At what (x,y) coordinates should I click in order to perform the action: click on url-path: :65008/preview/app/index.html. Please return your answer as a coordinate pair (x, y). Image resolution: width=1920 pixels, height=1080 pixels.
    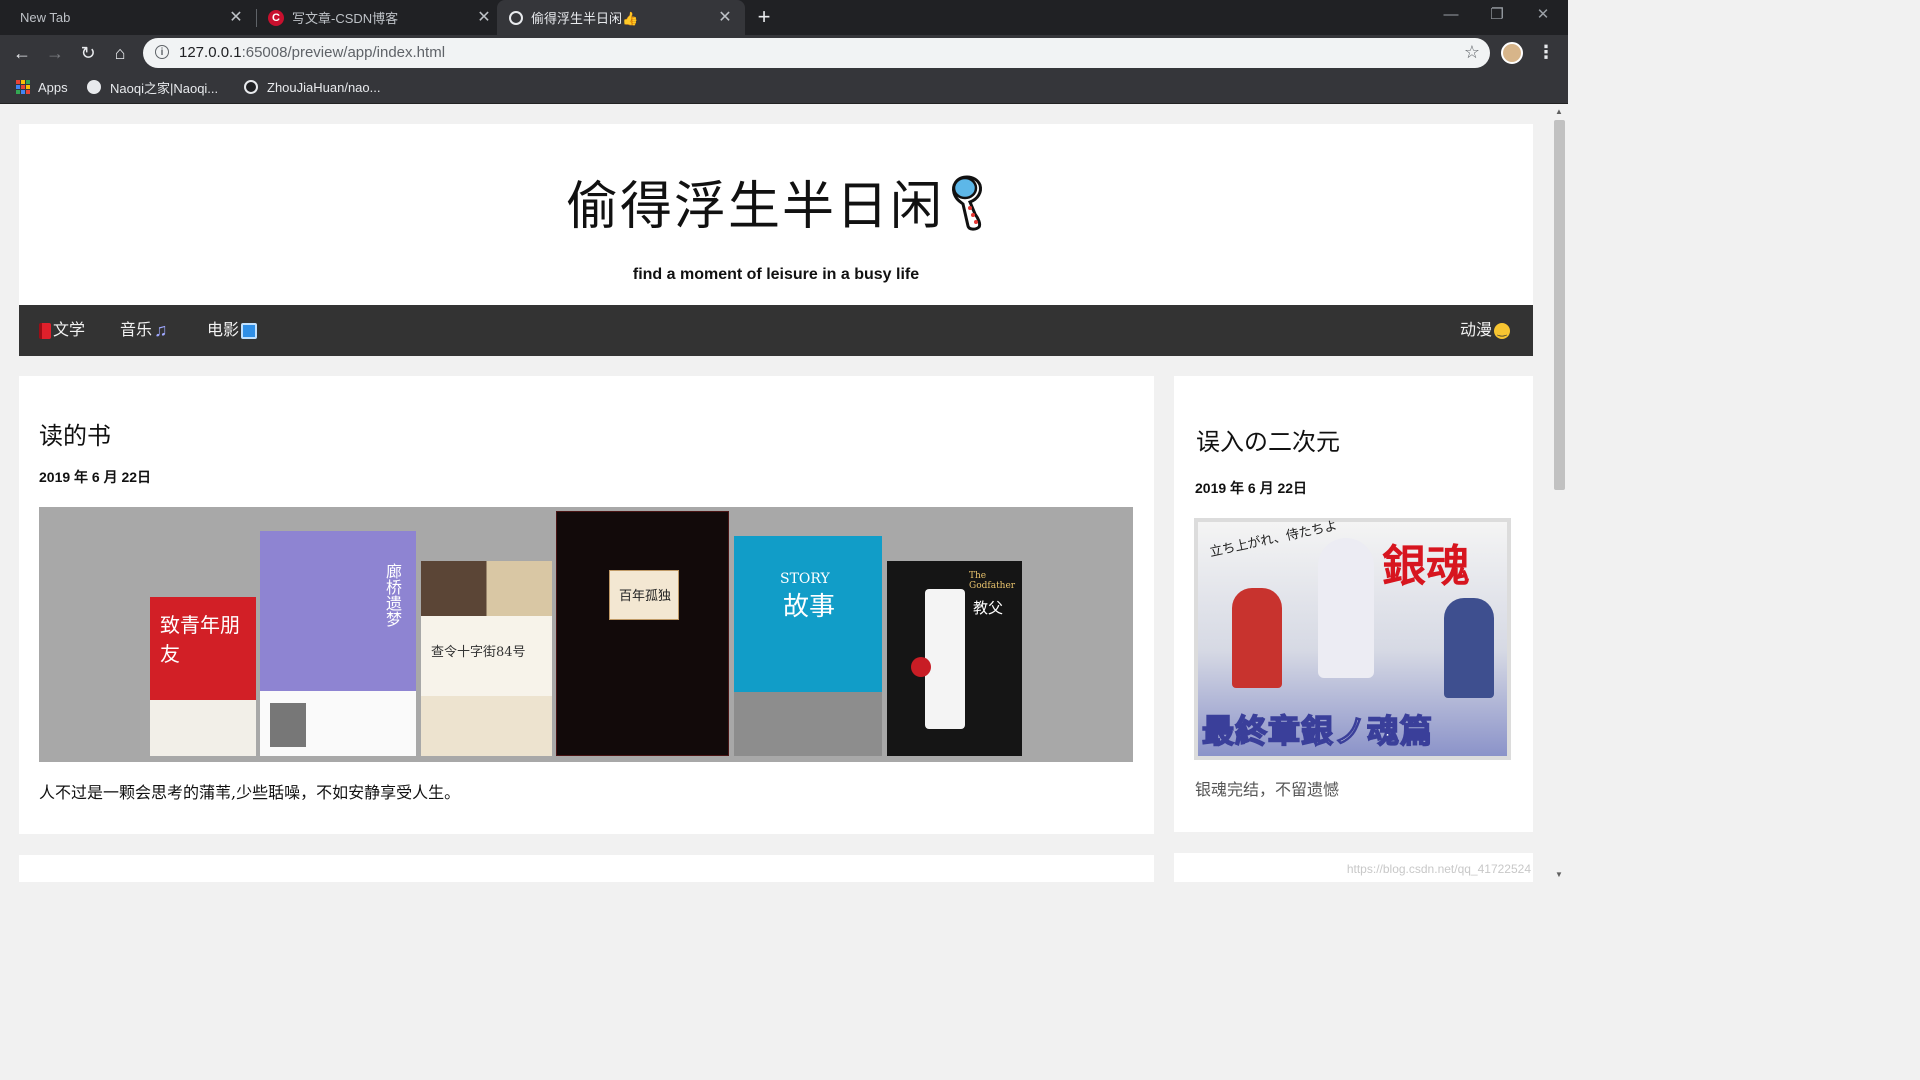
    Looking at the image, I should click on (343, 52).